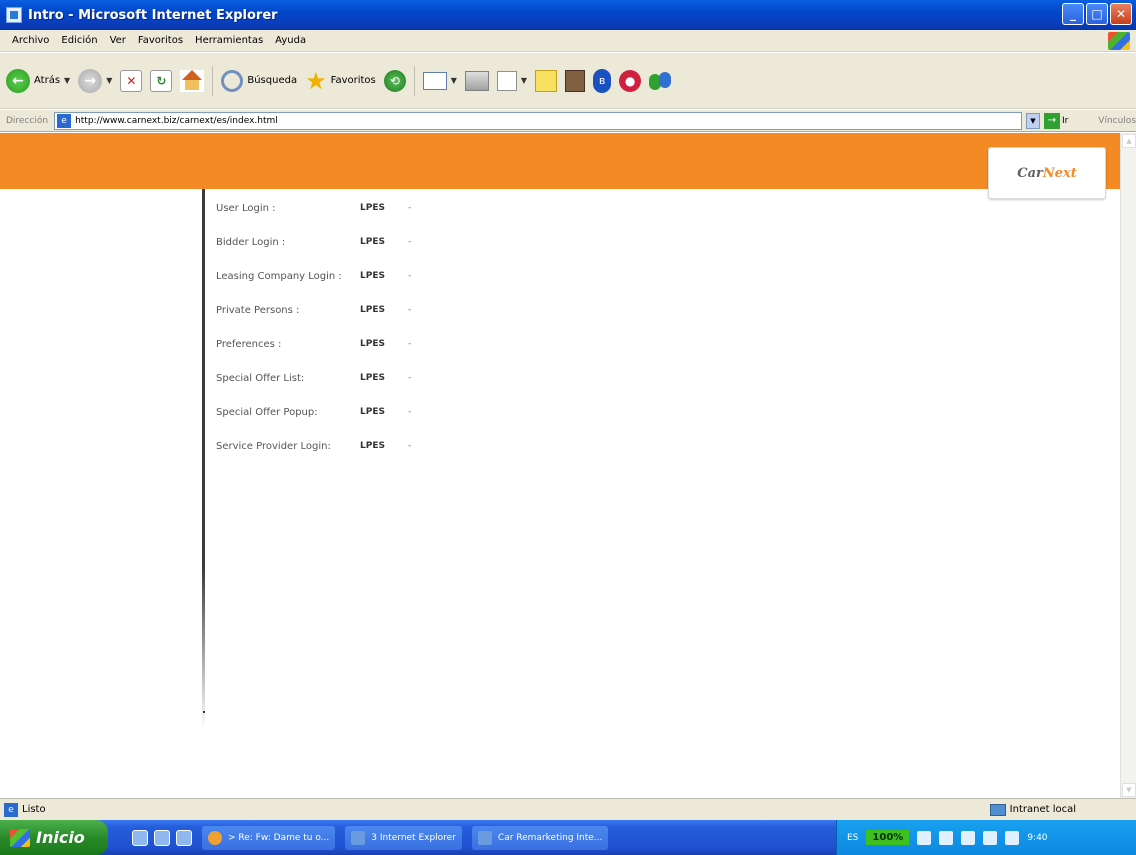 Image resolution: width=1136 pixels, height=855 pixels. Describe the element at coordinates (1073, 14) in the screenshot. I see `minimize-button: _` at that location.